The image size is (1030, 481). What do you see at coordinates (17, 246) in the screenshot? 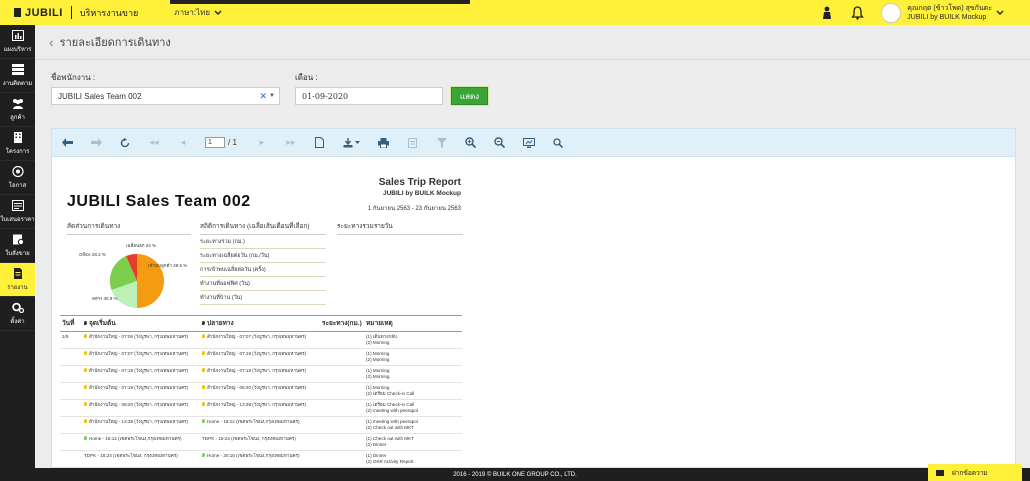
I see `sidebar-item-sales-orders: ใบสั่งขาย` at bounding box center [17, 246].